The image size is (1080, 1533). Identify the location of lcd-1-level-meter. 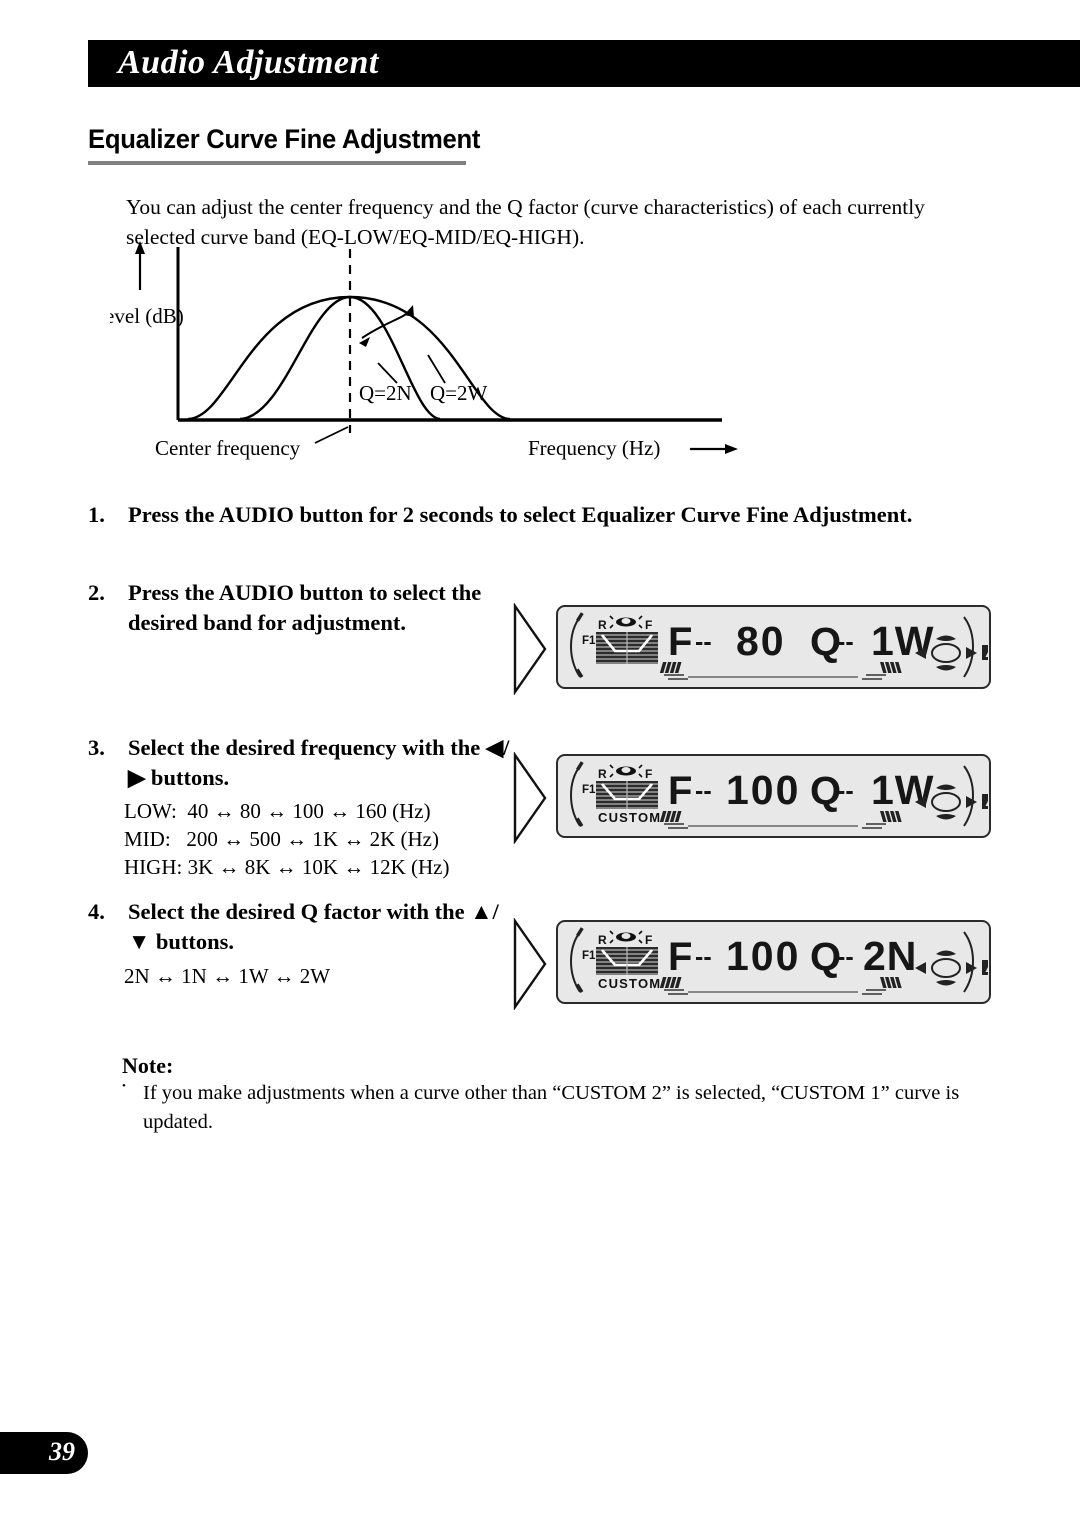
(780, 671).